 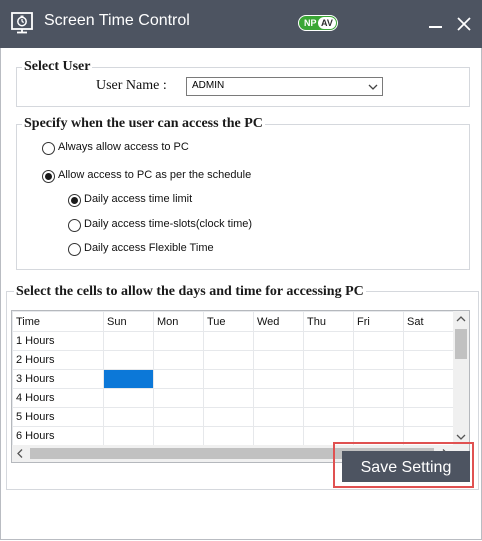 What do you see at coordinates (464, 24) in the screenshot?
I see `close-icon` at bounding box center [464, 24].